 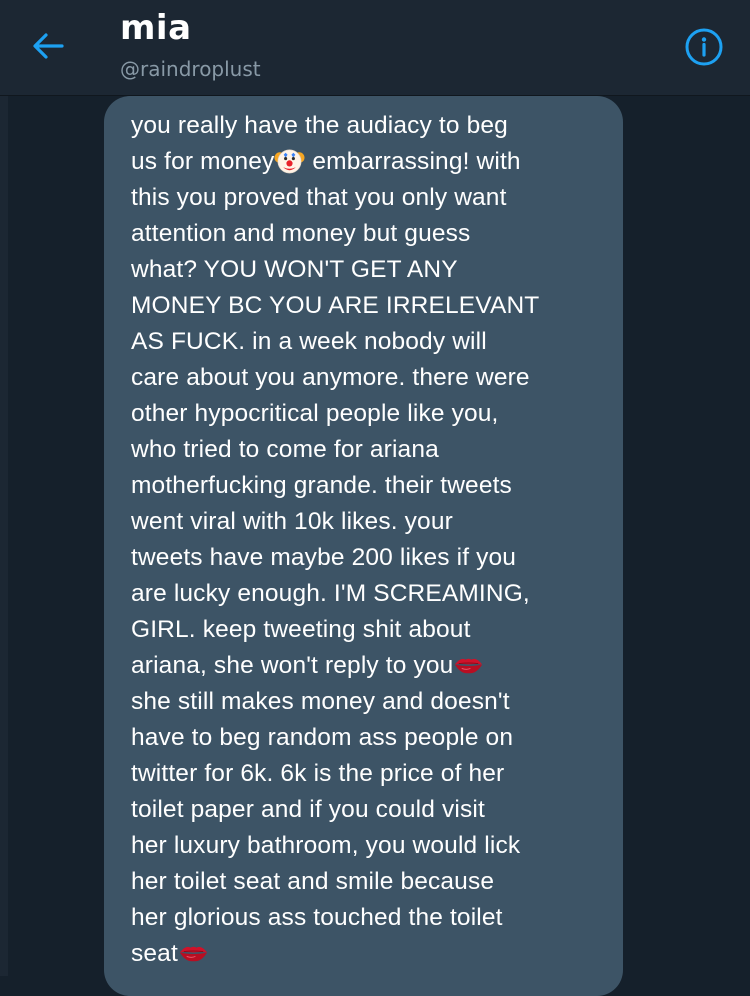 I want to click on message-line: AS FUCK. in a week nobody will, so click(x=367, y=342).